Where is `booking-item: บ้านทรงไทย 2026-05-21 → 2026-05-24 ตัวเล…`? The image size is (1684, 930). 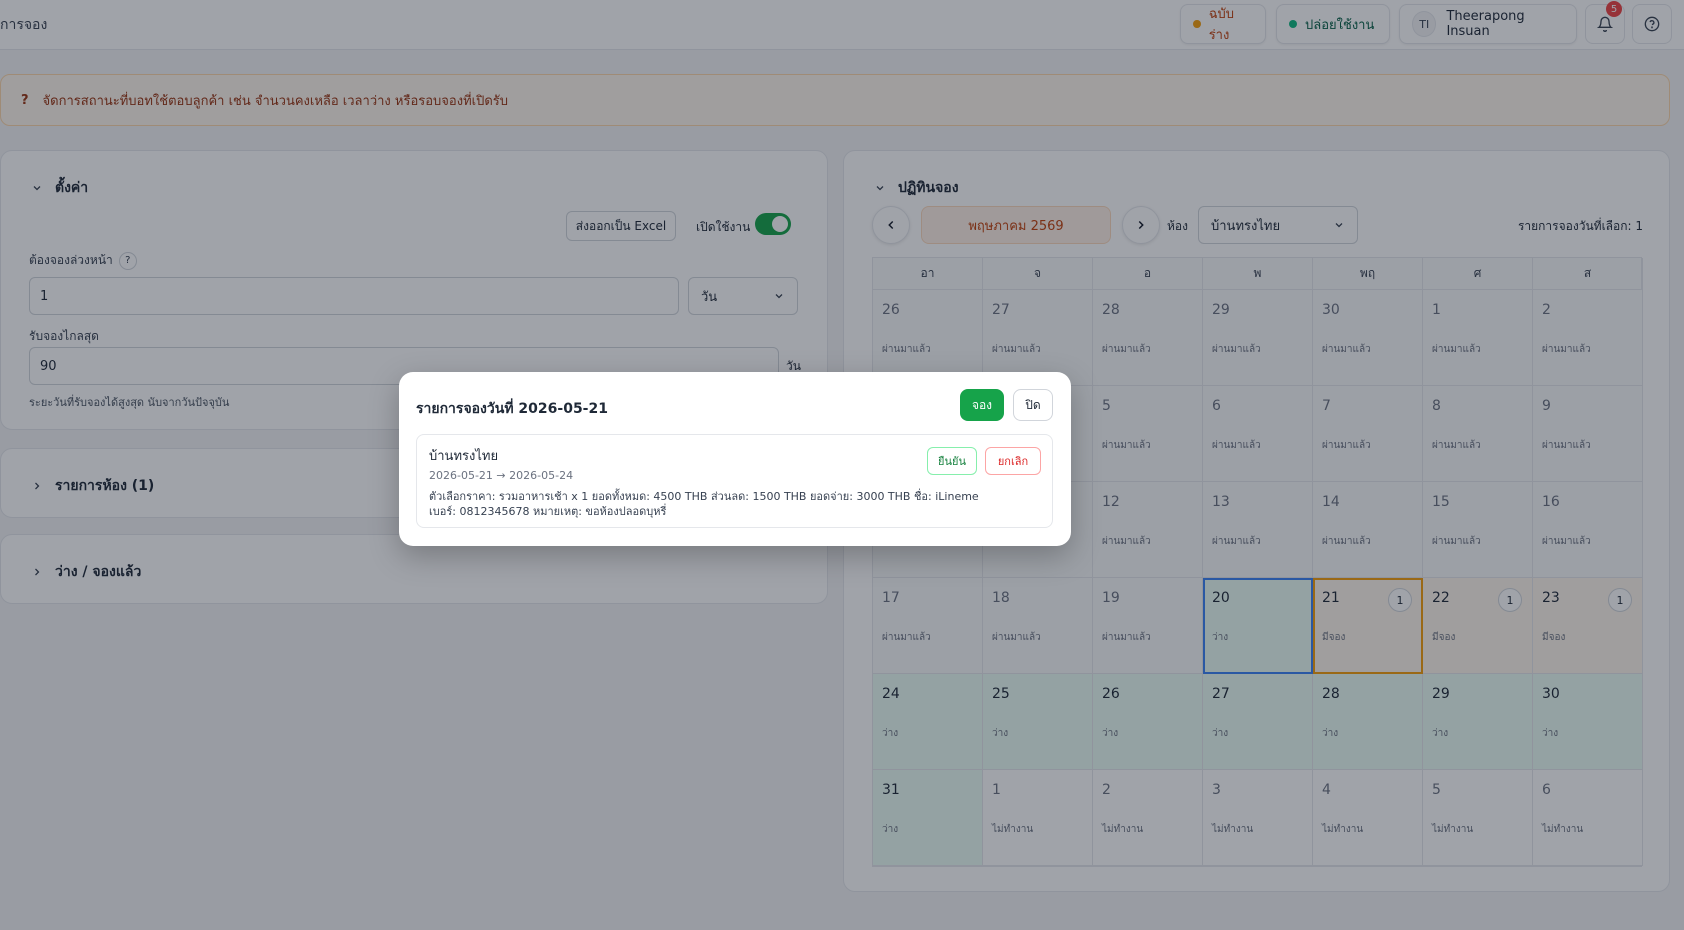
booking-item: บ้านทรงไทย 2026-05-21 → 2026-05-24 ตัวเล… is located at coordinates (734, 481).